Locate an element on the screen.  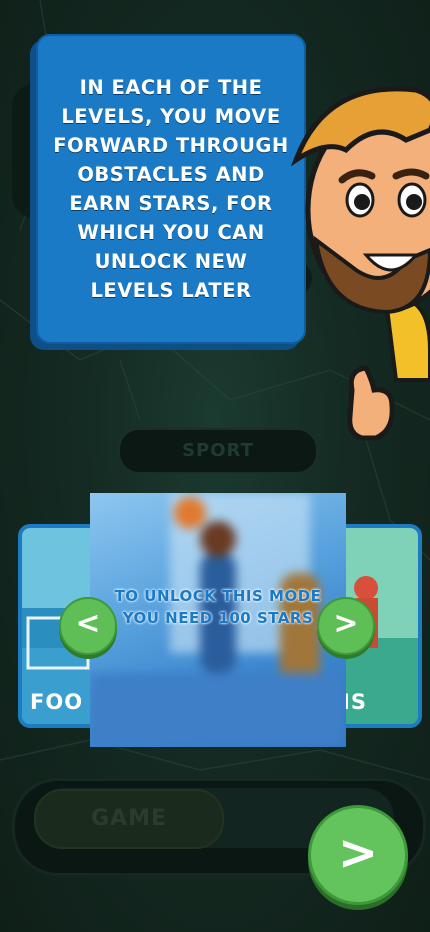
mode-card-left-label: FOO is located at coordinates (57, 702).